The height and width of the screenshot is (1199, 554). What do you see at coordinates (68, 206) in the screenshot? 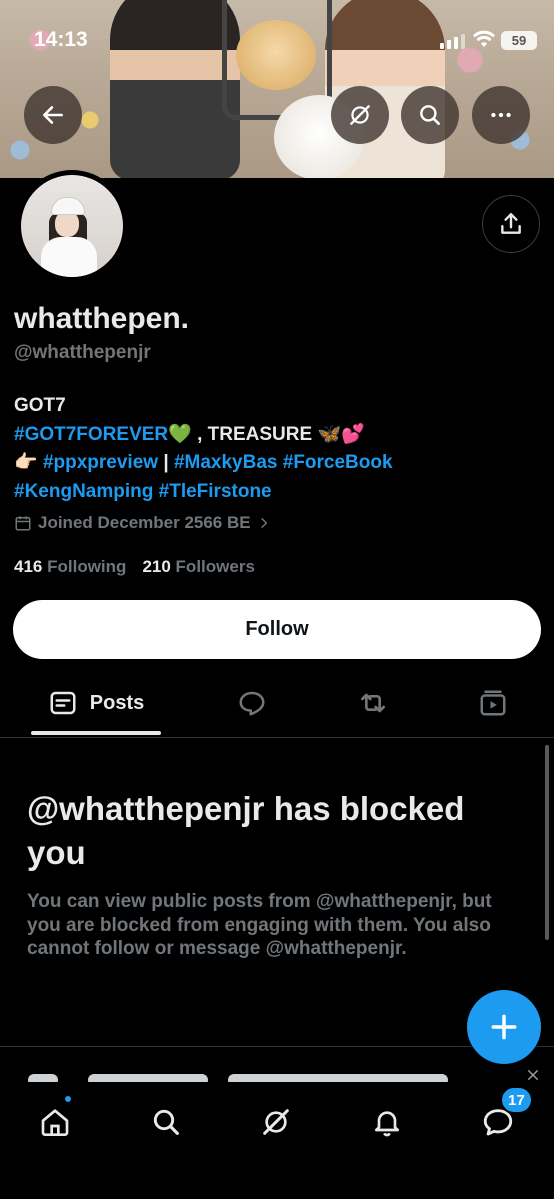
I see `avatar-cap` at bounding box center [68, 206].